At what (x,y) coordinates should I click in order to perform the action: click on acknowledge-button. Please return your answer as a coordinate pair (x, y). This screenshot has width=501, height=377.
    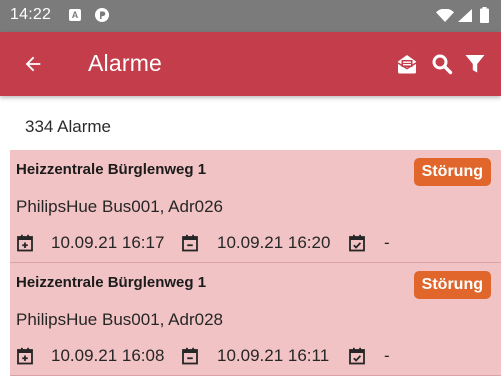
    Looking at the image, I should click on (407, 64).